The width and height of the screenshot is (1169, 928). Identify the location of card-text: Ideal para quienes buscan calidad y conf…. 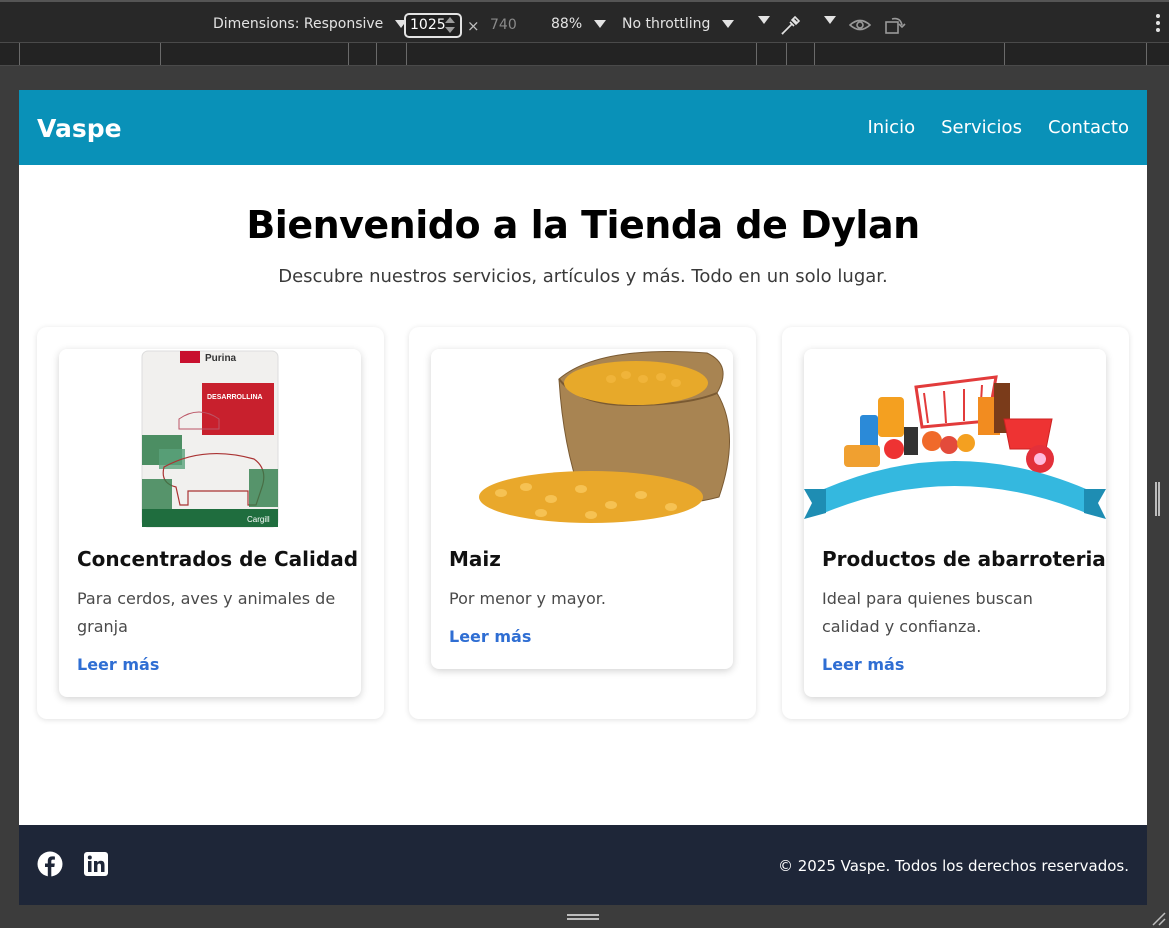
(927, 612).